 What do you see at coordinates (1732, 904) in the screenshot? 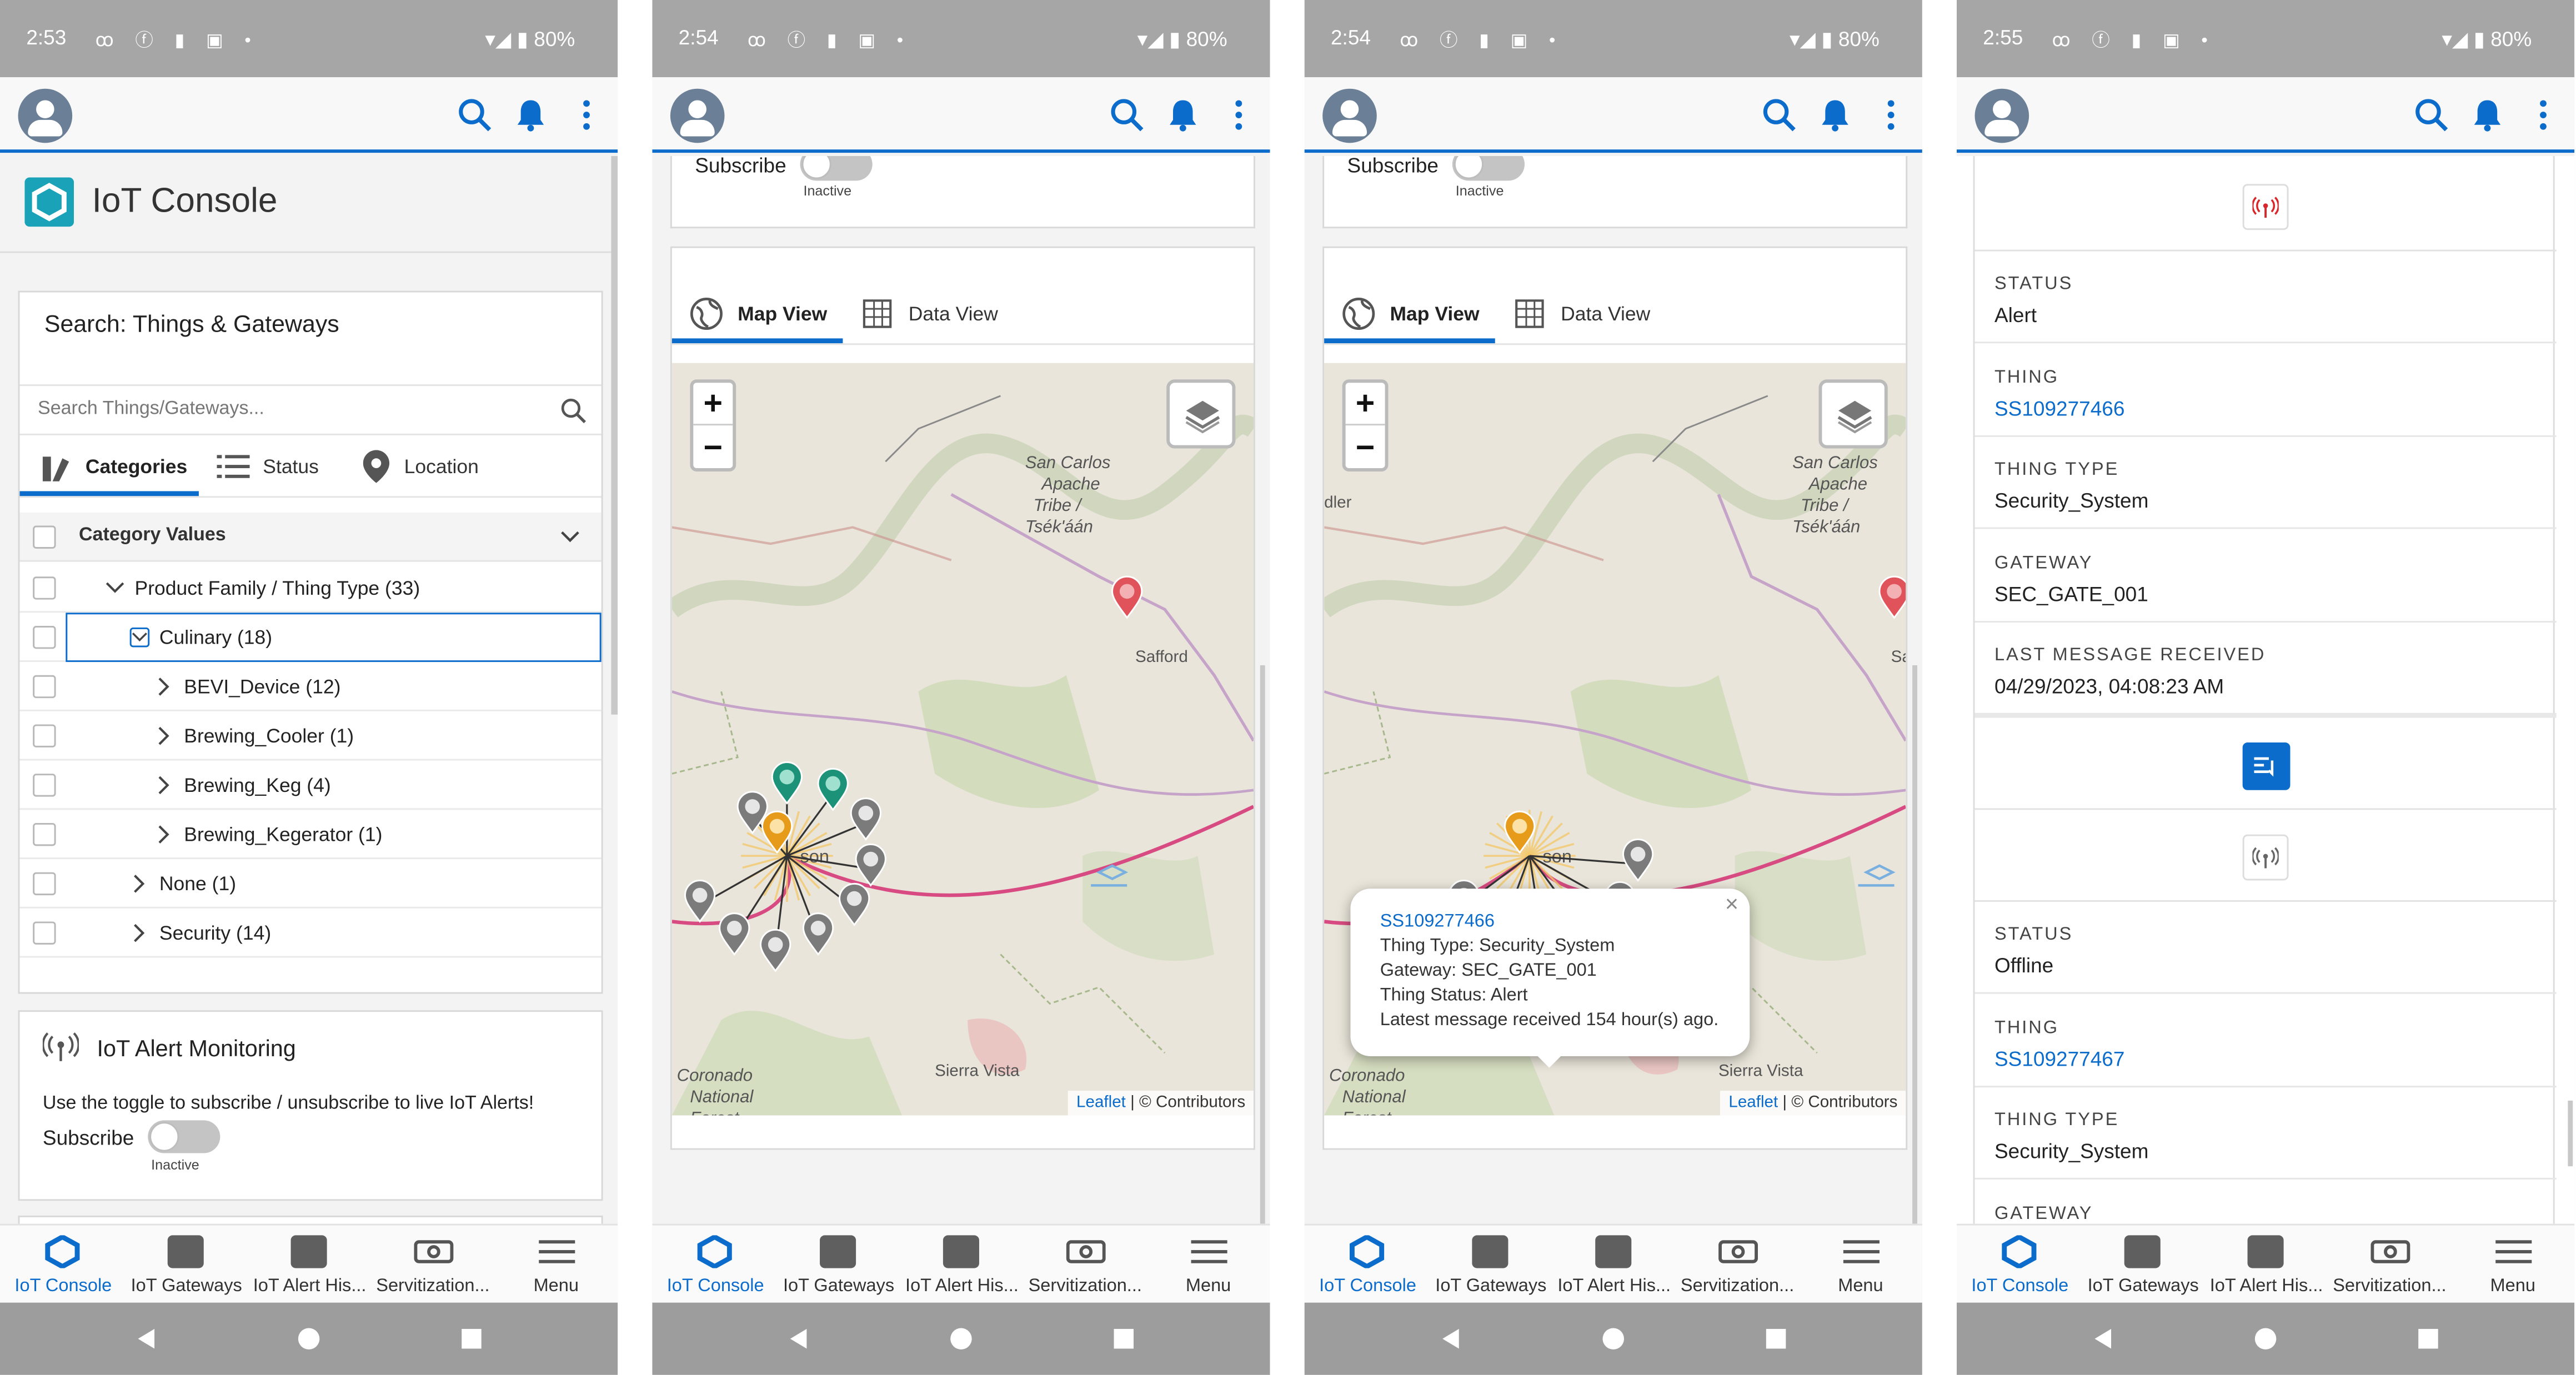
I see `popup-close-button: ×` at bounding box center [1732, 904].